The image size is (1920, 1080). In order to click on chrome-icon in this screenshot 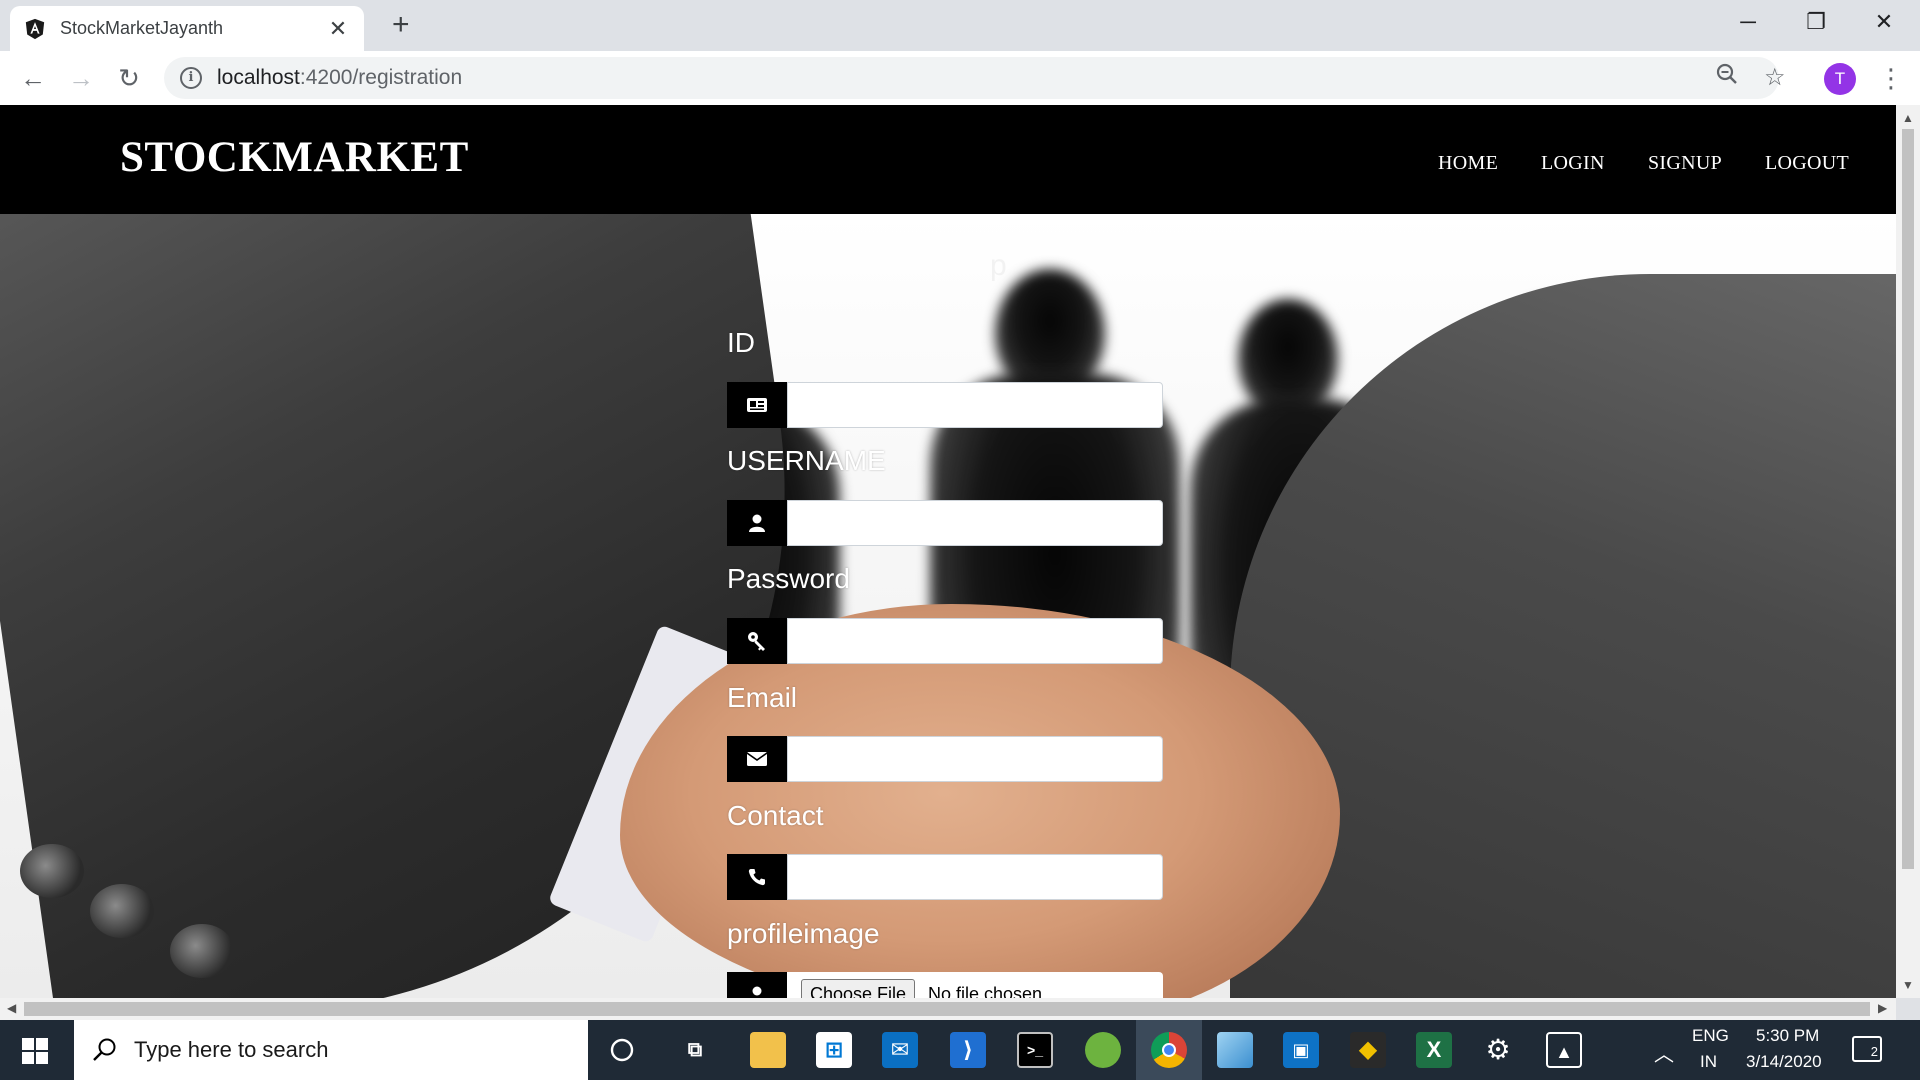, I will do `click(1169, 1050)`.